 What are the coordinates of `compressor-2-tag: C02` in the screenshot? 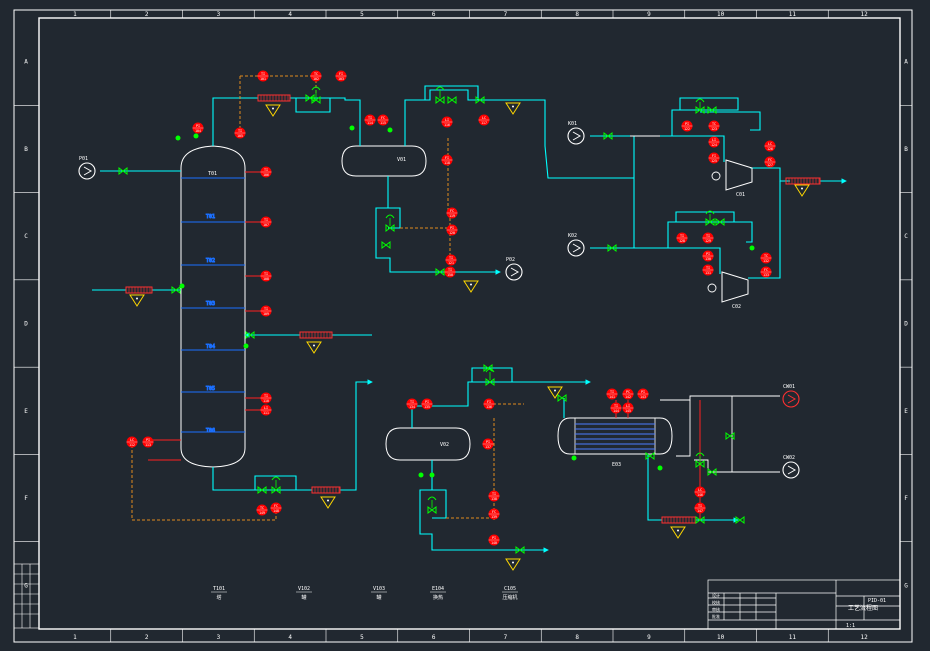 It's located at (736, 307).